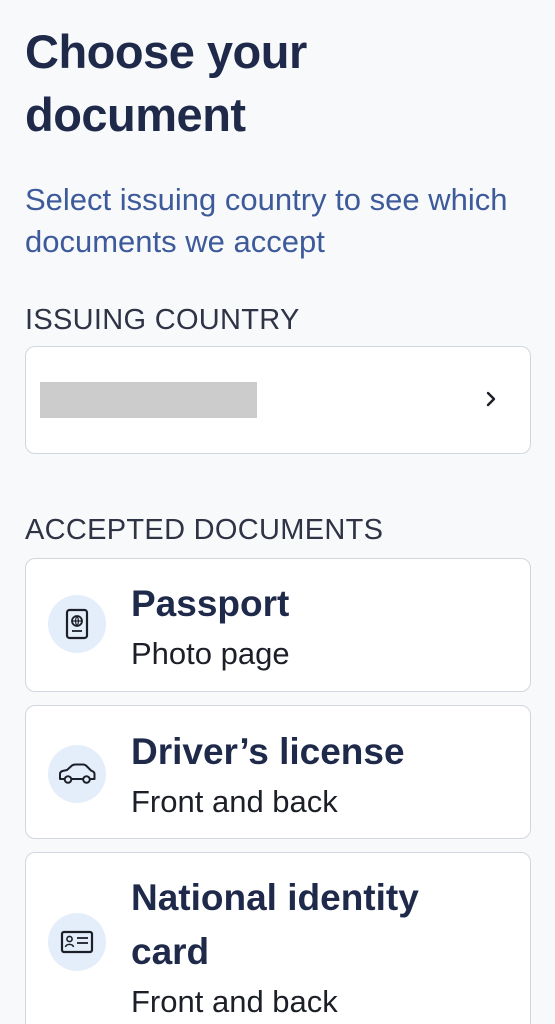  What do you see at coordinates (278, 625) in the screenshot?
I see `document-option-passport: Passport Photo page` at bounding box center [278, 625].